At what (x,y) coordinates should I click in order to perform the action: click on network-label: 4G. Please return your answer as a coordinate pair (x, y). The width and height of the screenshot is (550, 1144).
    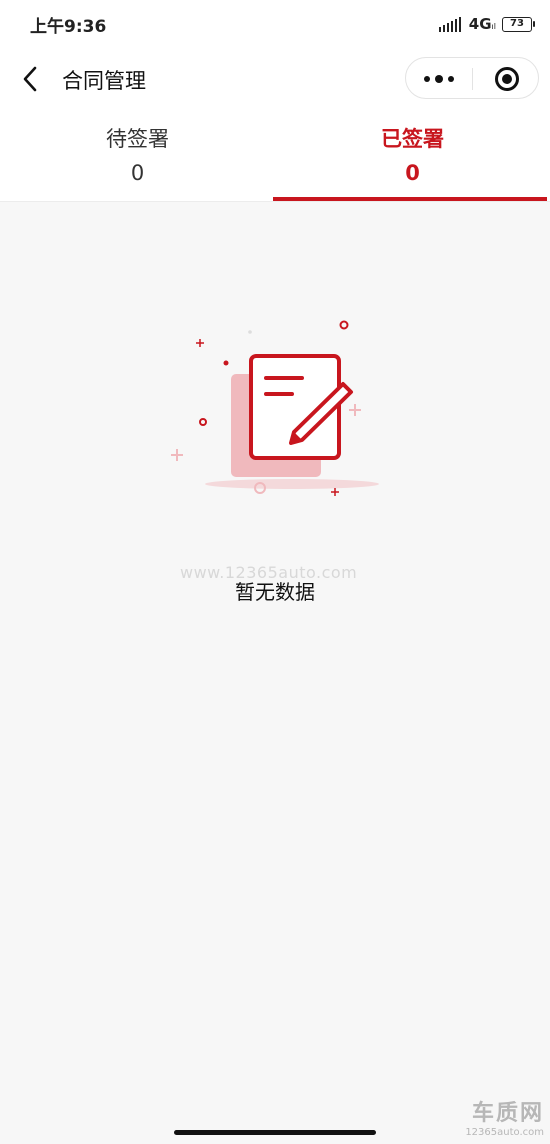
    Looking at the image, I should click on (480, 24).